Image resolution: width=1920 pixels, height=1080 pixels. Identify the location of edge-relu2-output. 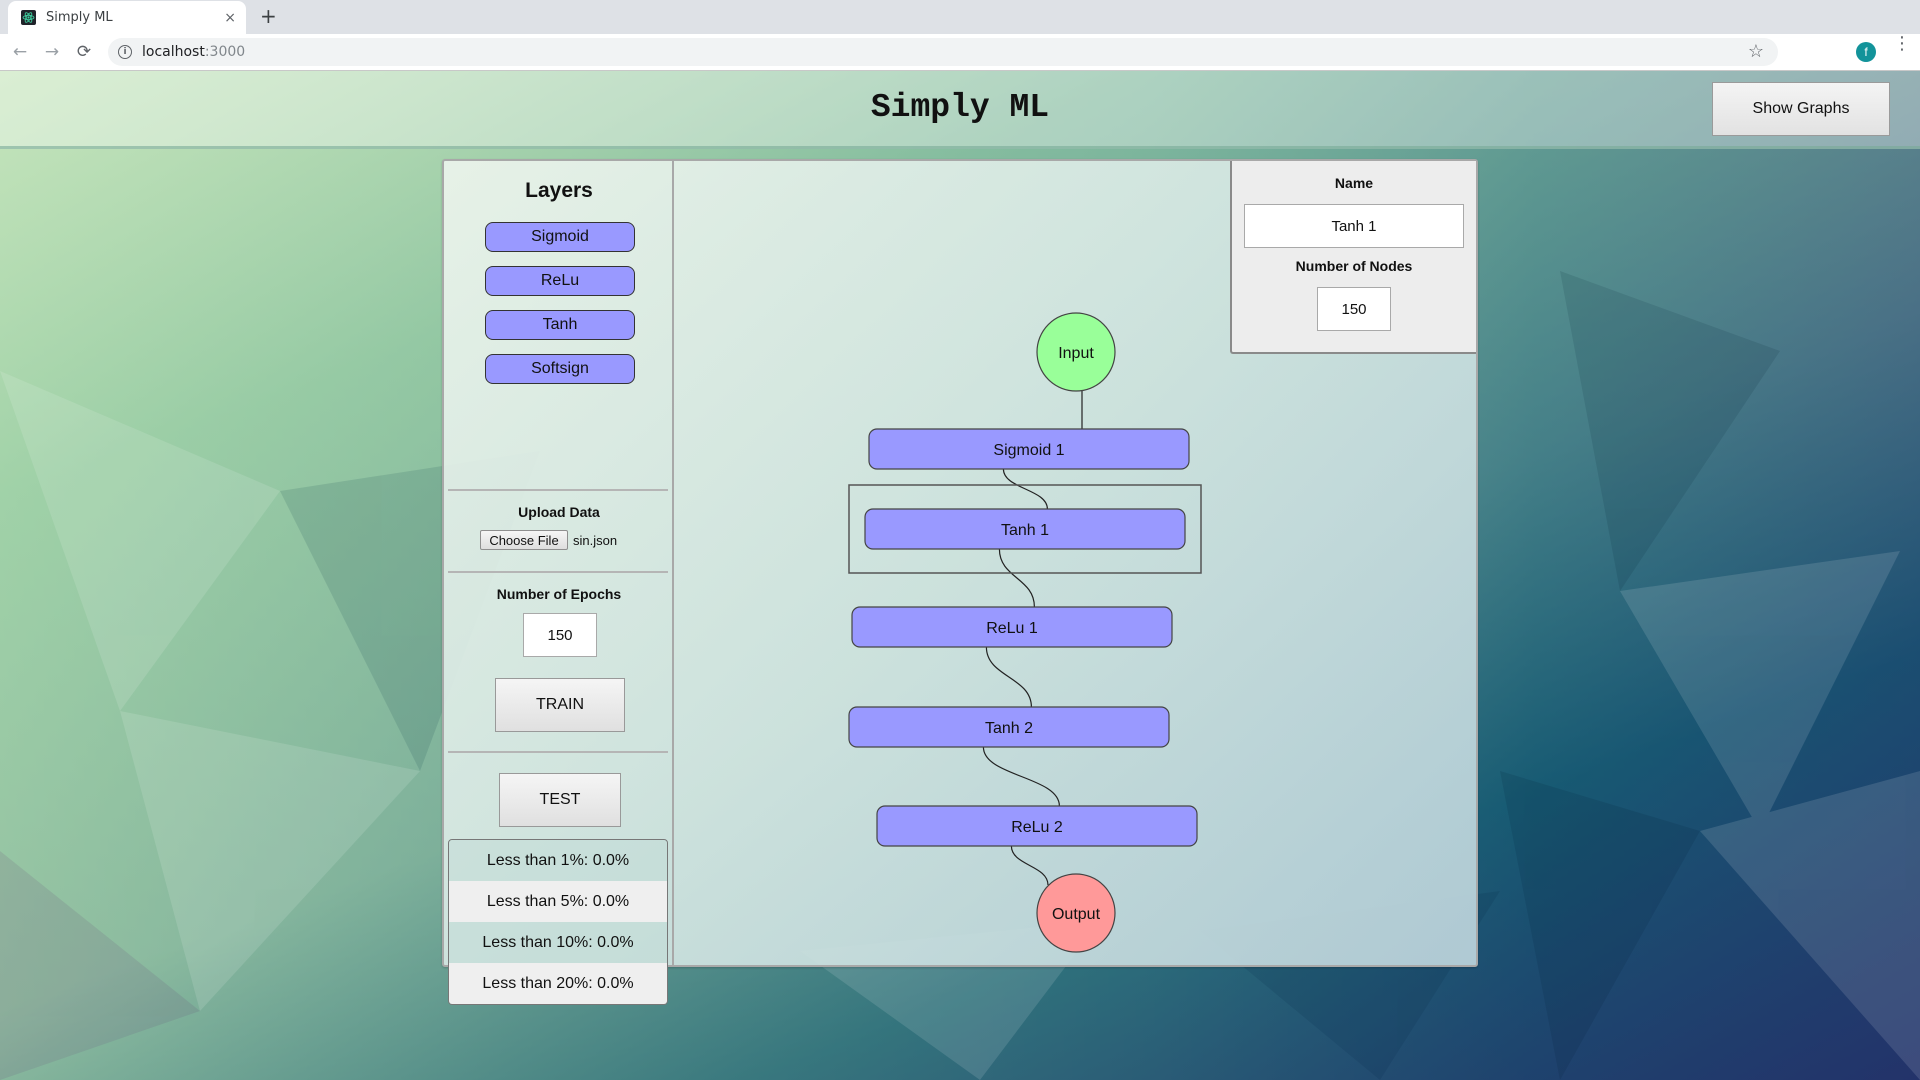
(1029, 865).